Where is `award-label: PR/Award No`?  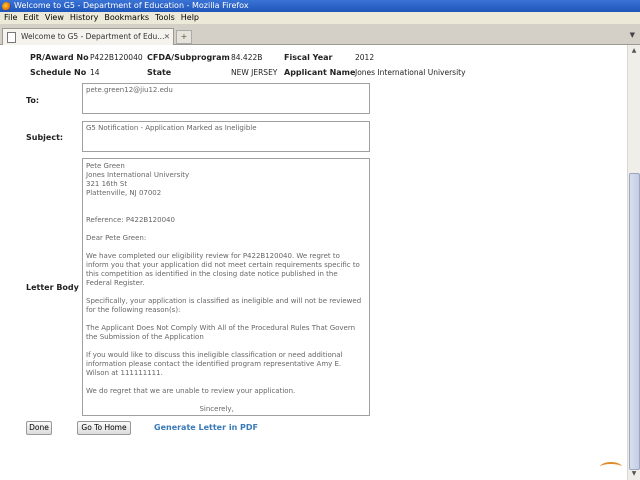
award-label: PR/Award No is located at coordinates (59, 57).